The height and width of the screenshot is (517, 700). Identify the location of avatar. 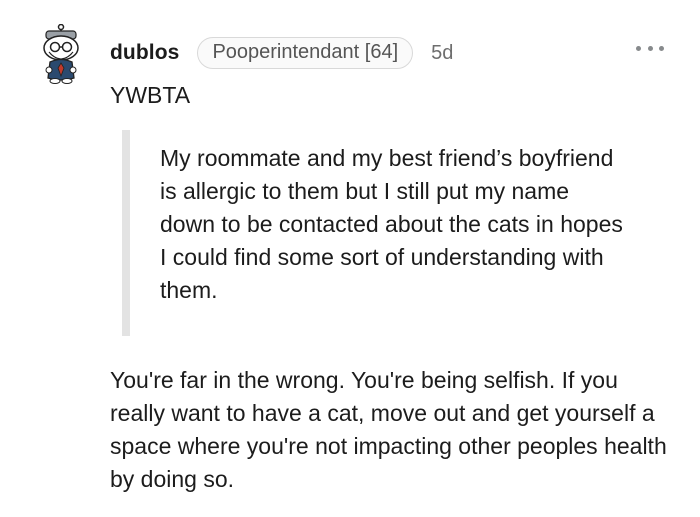
(61, 53).